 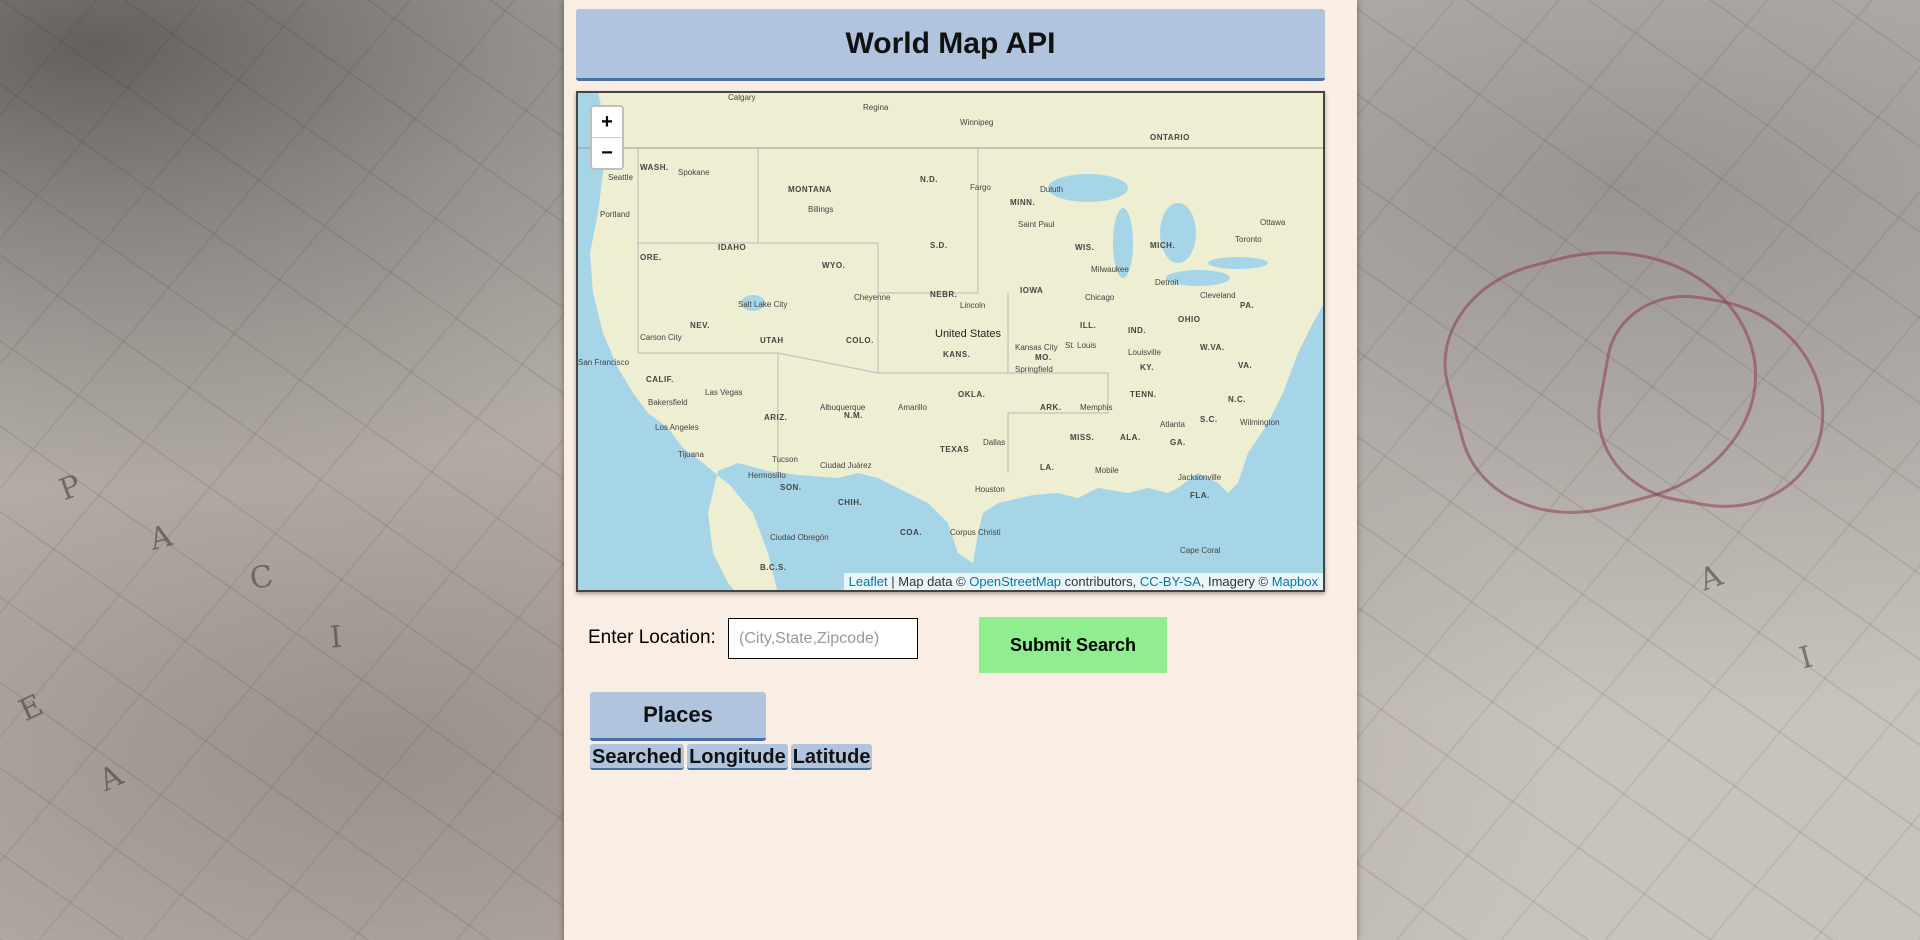 What do you see at coordinates (1260, 422) in the screenshot?
I see `map-label-wilmington: Wilmington` at bounding box center [1260, 422].